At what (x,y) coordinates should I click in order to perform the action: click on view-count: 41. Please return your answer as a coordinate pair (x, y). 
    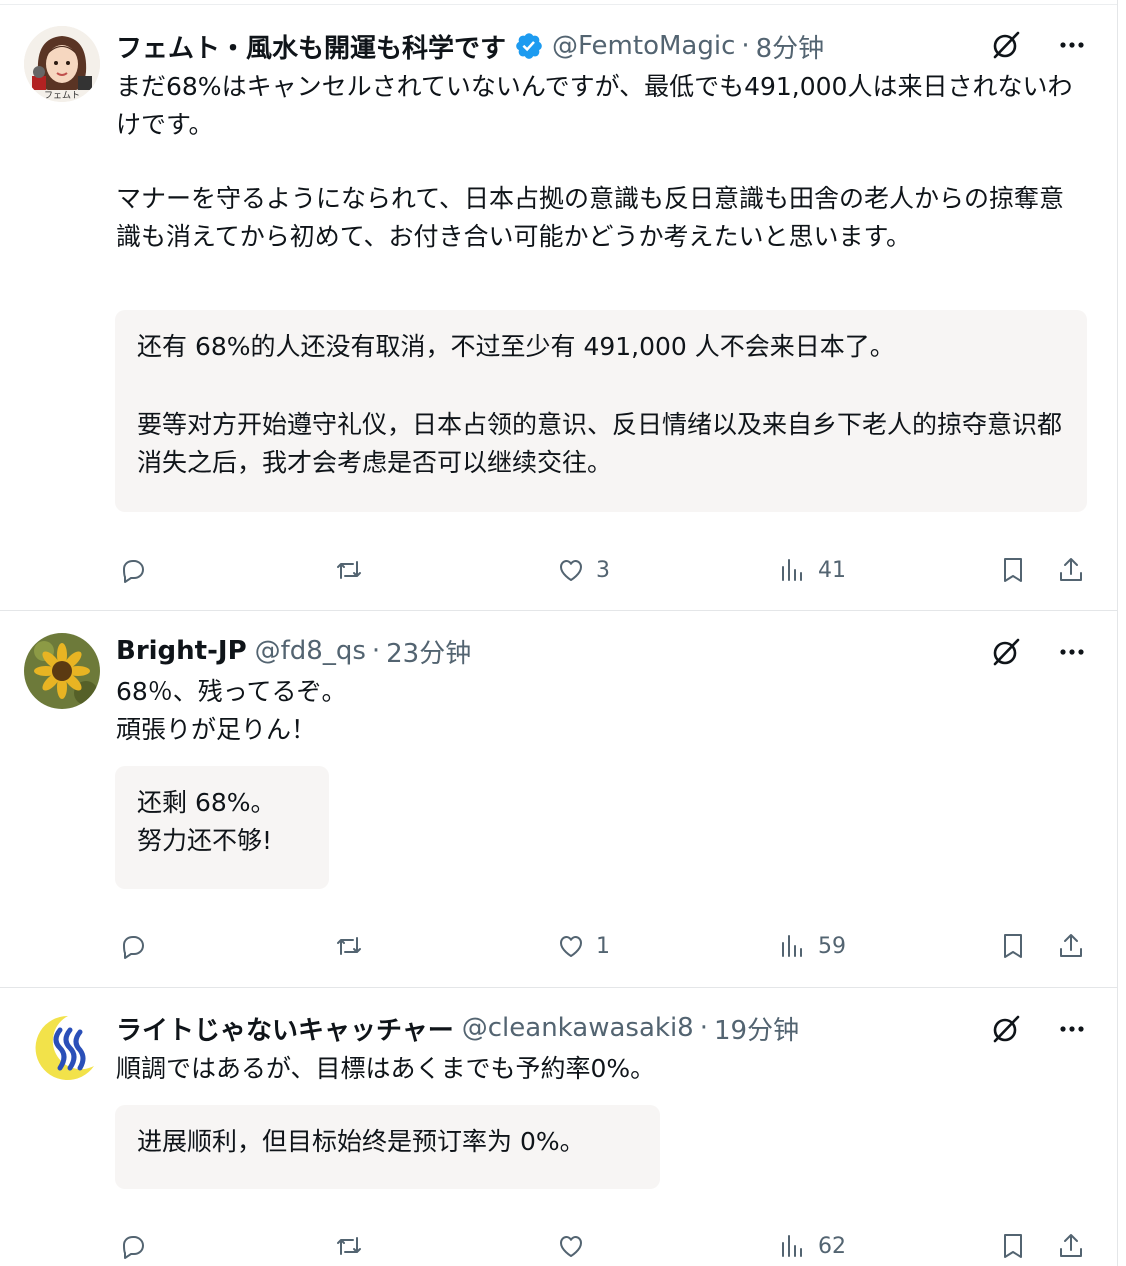
    Looking at the image, I should click on (832, 570).